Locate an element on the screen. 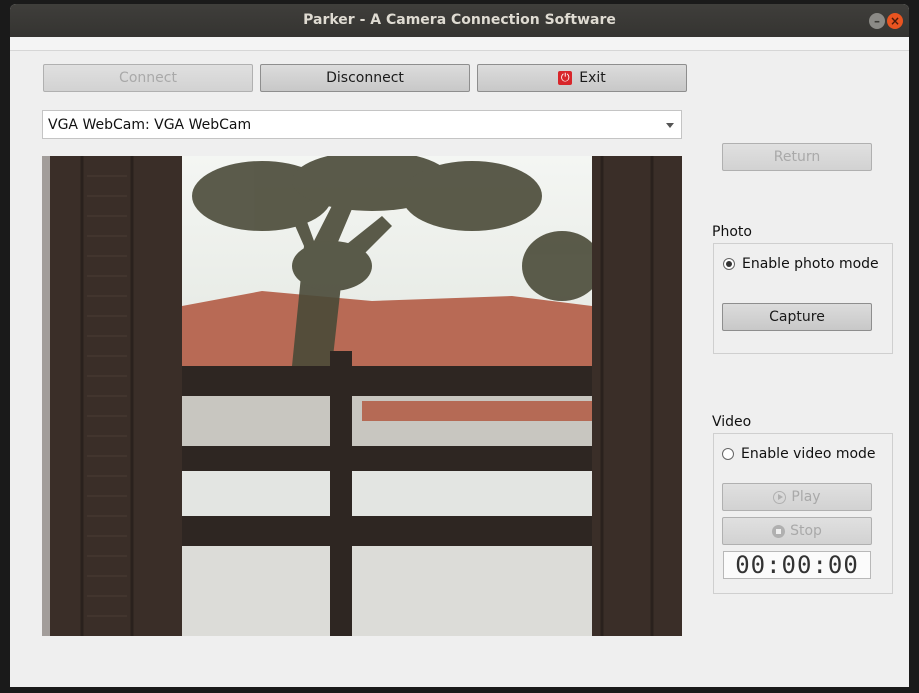  enable-photo-mode-radio: Enable photo mode is located at coordinates (801, 264).